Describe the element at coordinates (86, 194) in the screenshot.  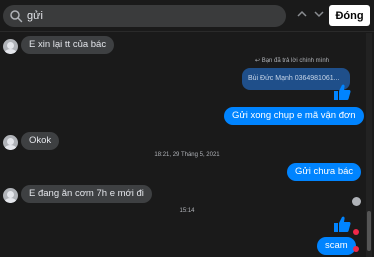
I see `message-incoming: E đang ăn cơm 7h e mới đi` at that location.